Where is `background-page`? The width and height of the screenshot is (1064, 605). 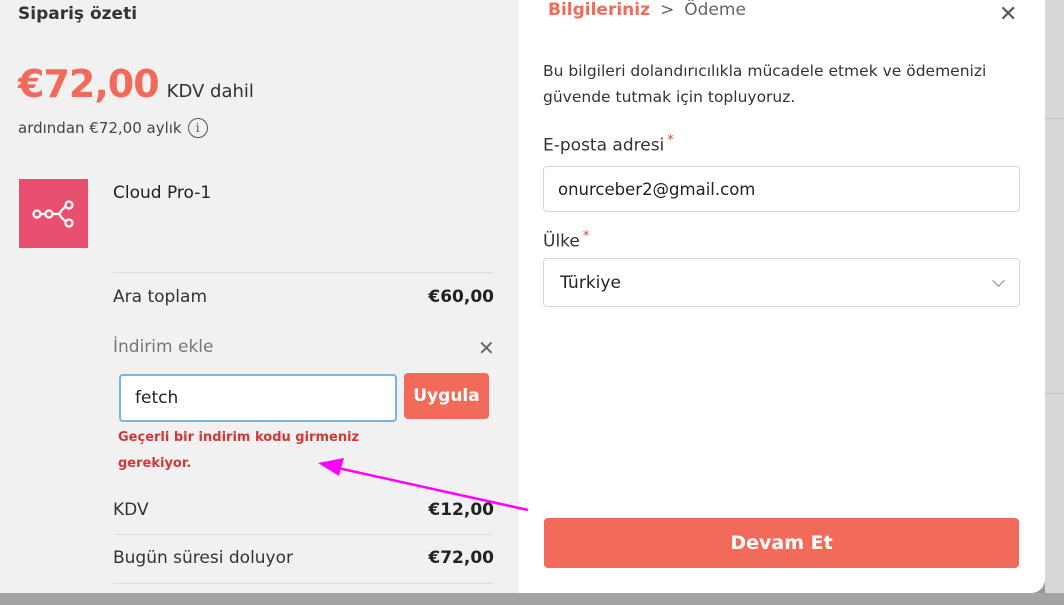 background-page is located at coordinates (1054, 302).